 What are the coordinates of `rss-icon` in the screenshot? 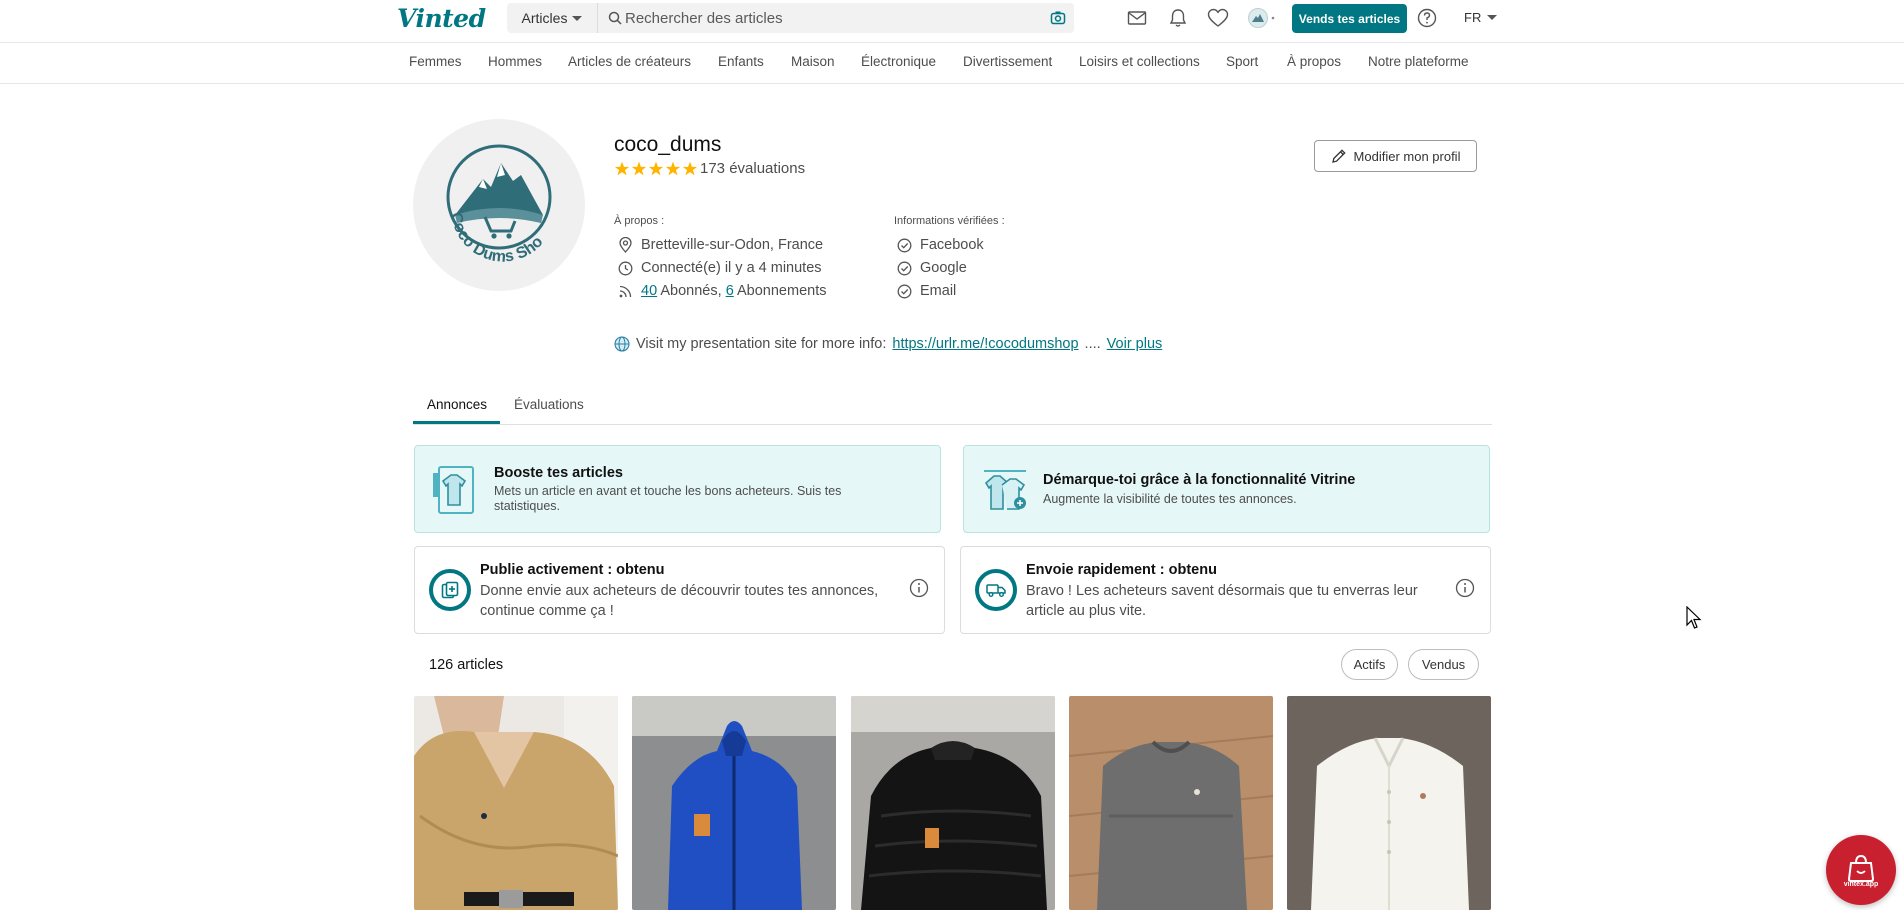 It's located at (625, 291).